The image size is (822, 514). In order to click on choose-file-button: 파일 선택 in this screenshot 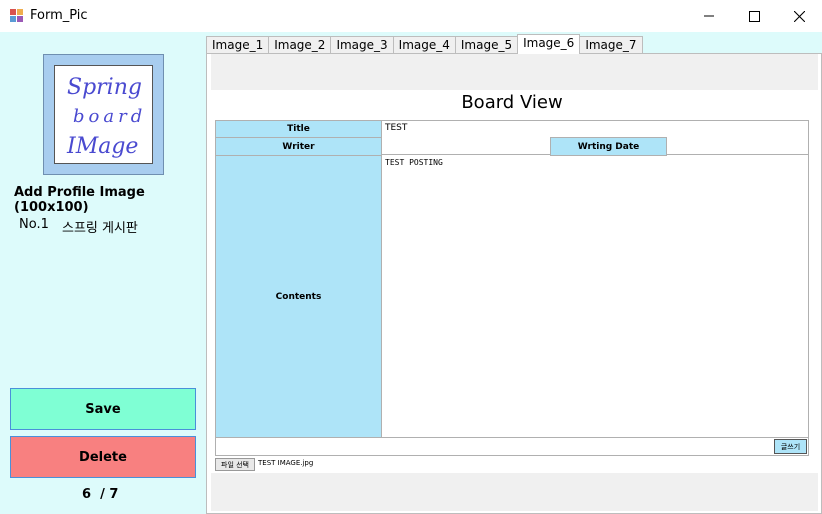, I will do `click(235, 464)`.